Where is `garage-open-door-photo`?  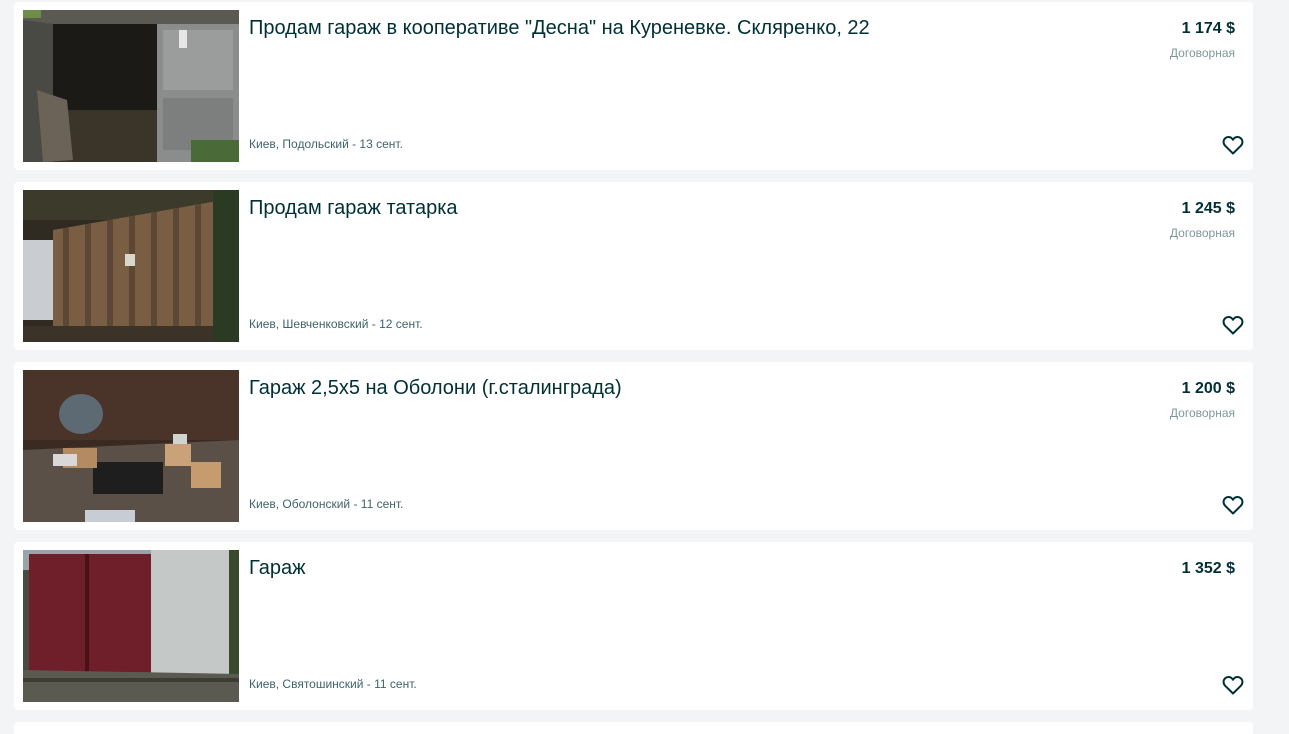 garage-open-door-photo is located at coordinates (131, 86).